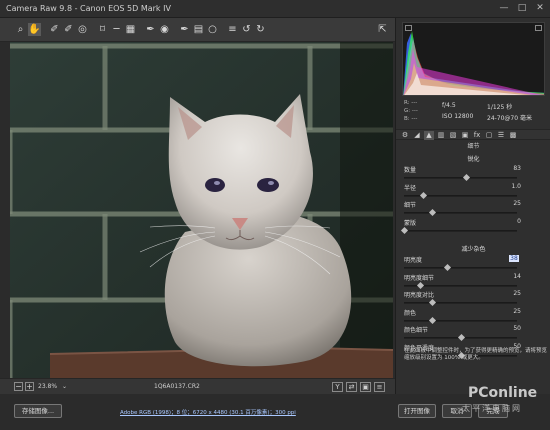 This screenshot has height=430, width=550. Describe the element at coordinates (410, 205) in the screenshot. I see `slider-label: 细节` at that location.